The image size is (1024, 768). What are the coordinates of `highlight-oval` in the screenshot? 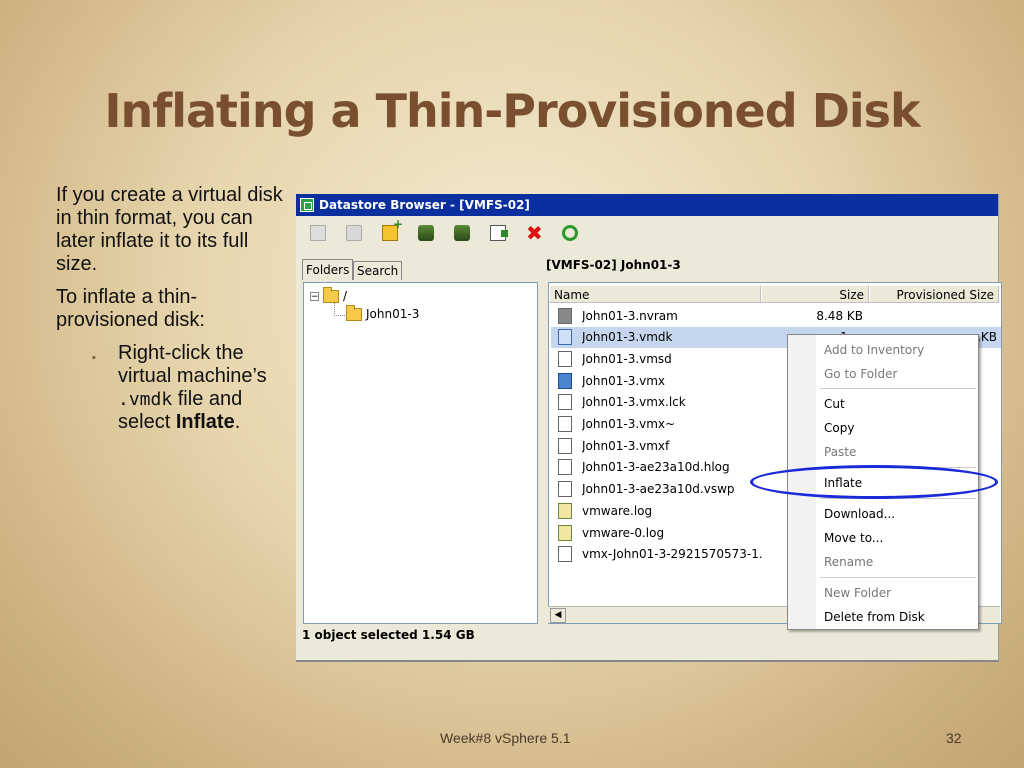 It's located at (874, 482).